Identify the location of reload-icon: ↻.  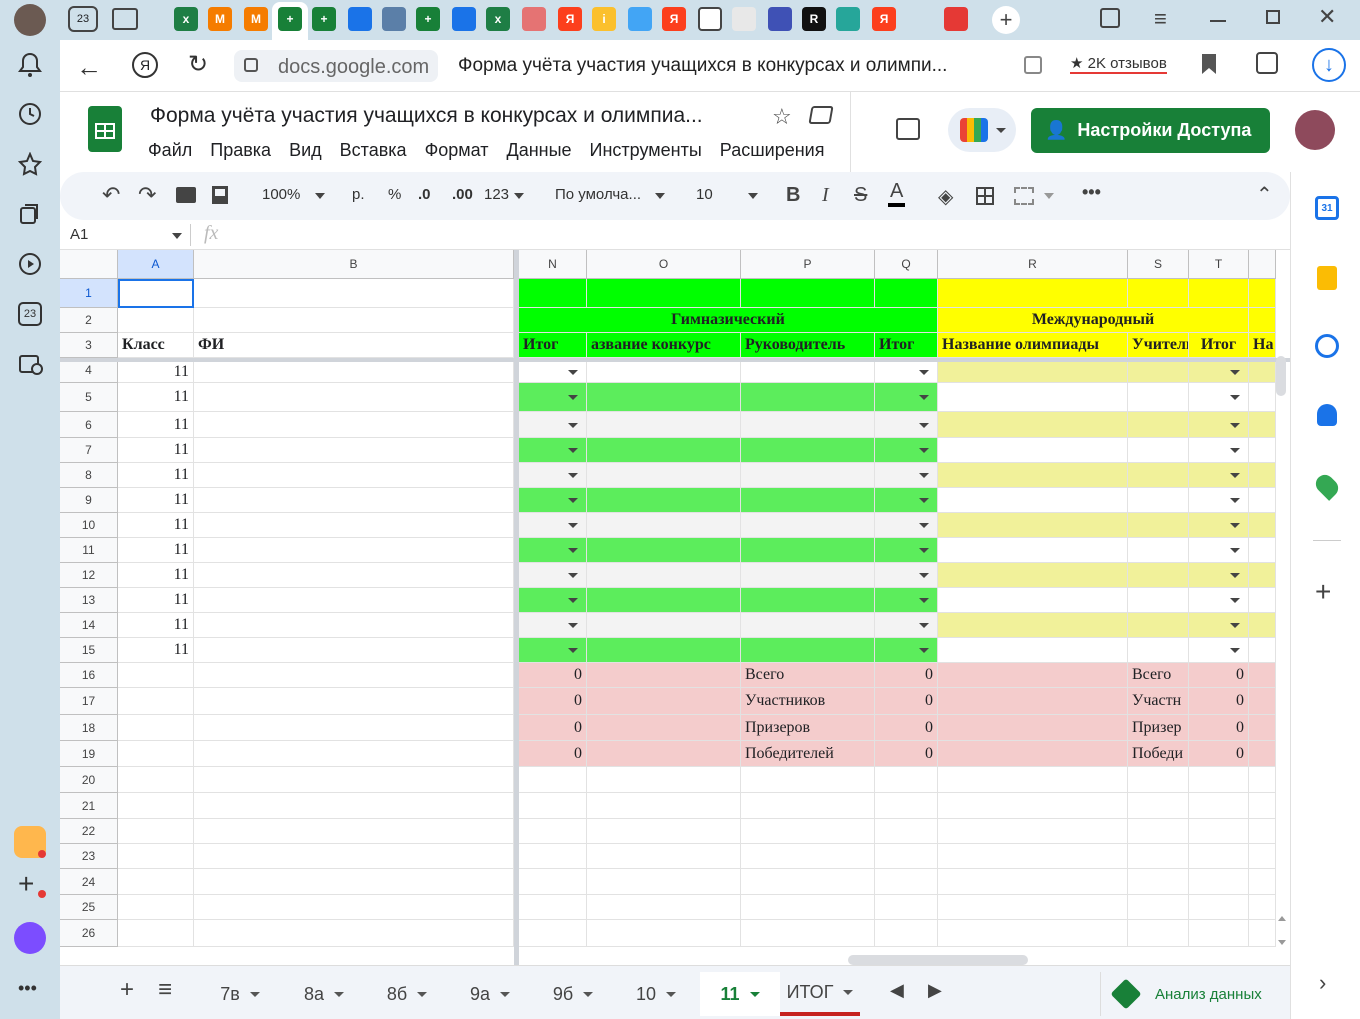
(198, 64).